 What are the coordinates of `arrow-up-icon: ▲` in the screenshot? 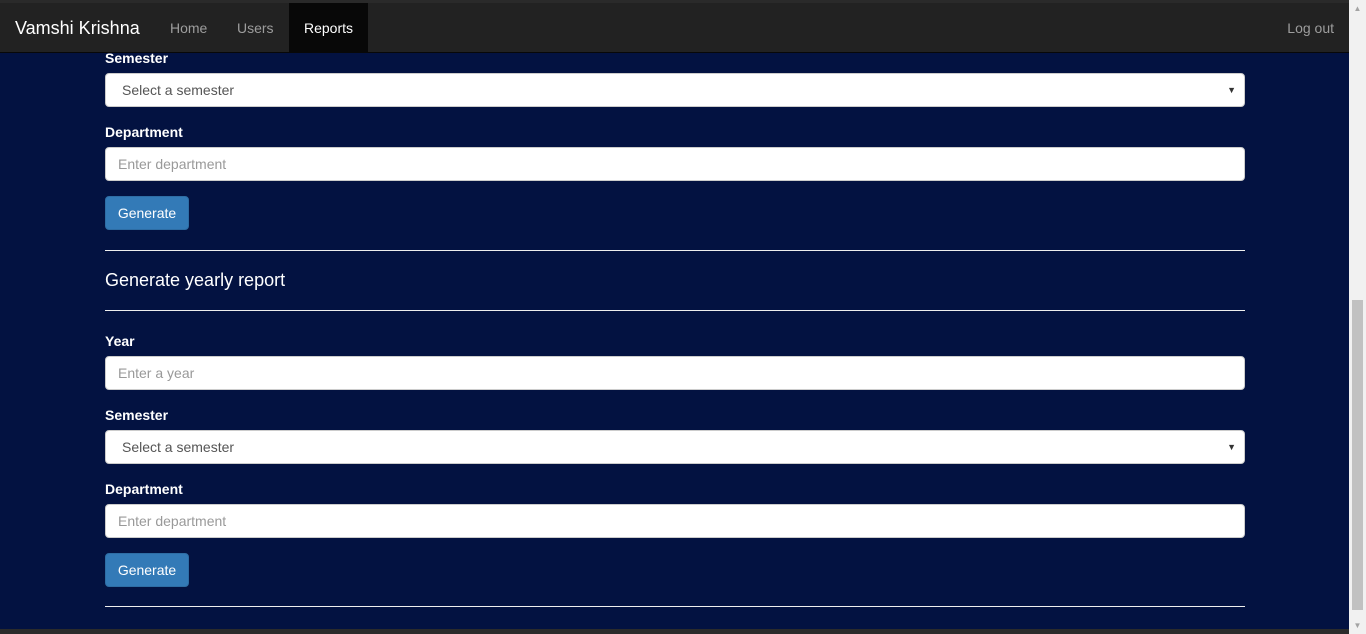 It's located at (1357, 8).